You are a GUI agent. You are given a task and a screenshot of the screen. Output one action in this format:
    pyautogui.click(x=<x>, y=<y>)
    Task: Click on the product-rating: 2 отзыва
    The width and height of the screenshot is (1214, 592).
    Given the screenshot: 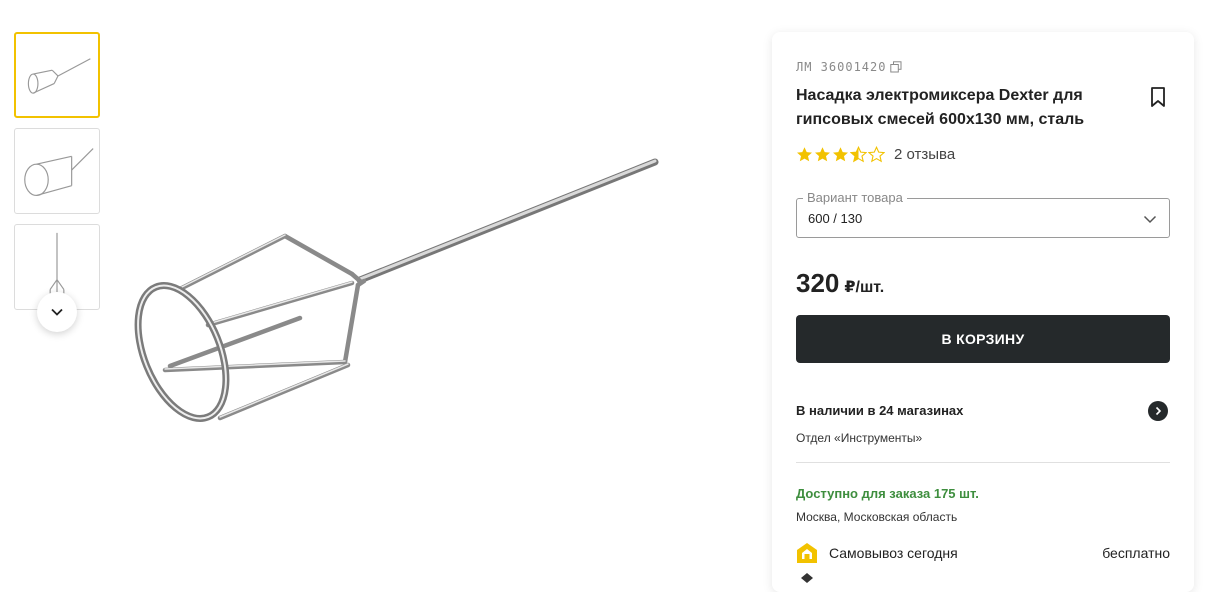 What is the action you would take?
    pyautogui.click(x=875, y=154)
    